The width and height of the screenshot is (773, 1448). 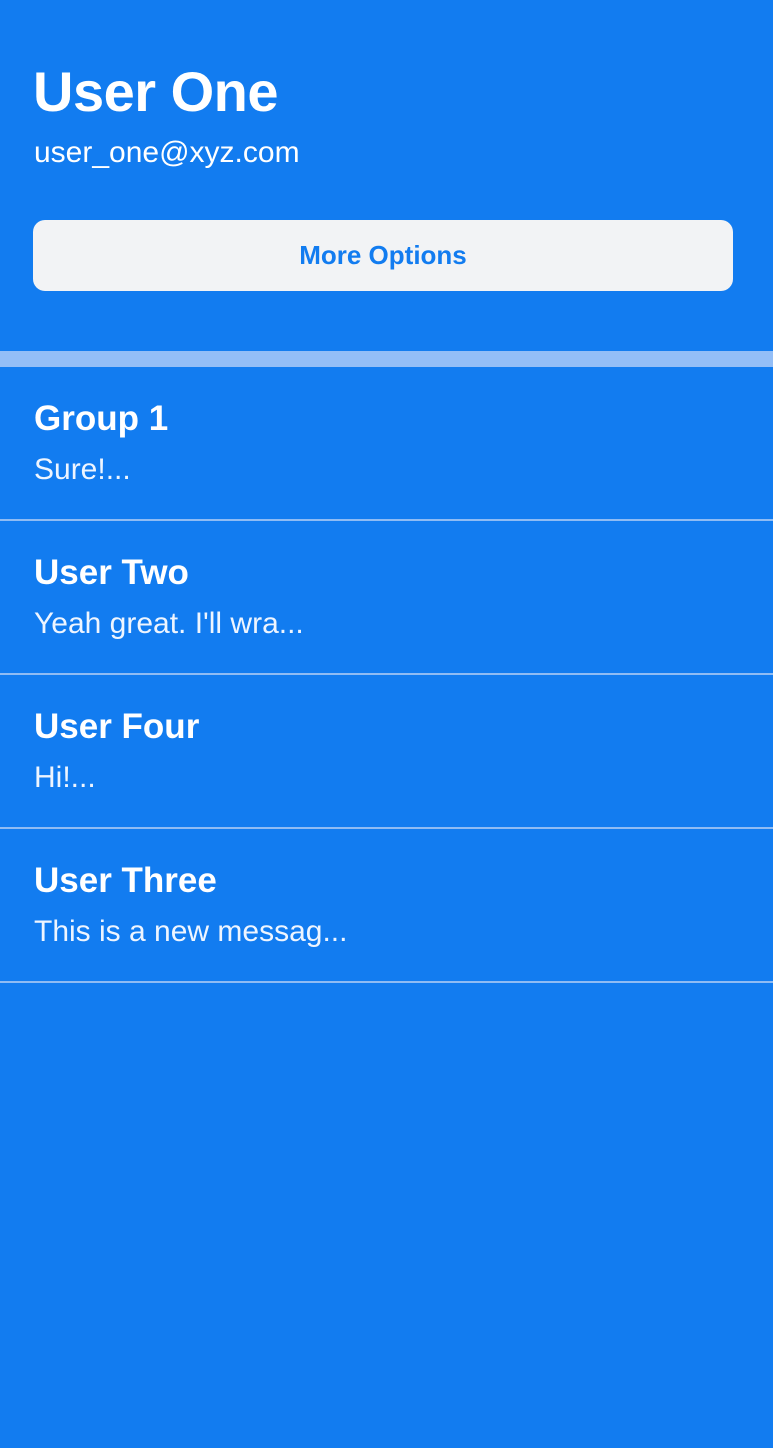 What do you see at coordinates (101, 418) in the screenshot?
I see `conversation-title: Group 1` at bounding box center [101, 418].